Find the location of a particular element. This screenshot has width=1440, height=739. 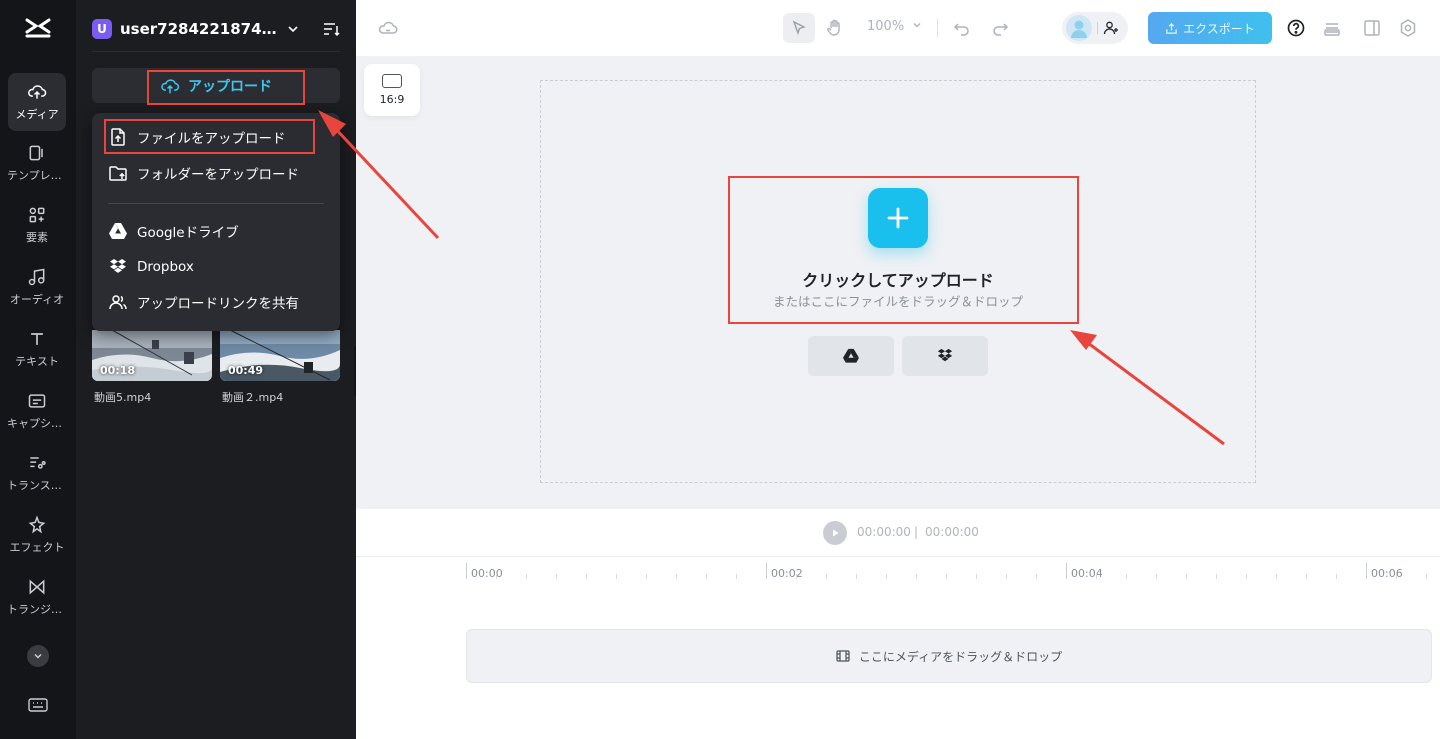

keyboard-icon is located at coordinates (38, 705).